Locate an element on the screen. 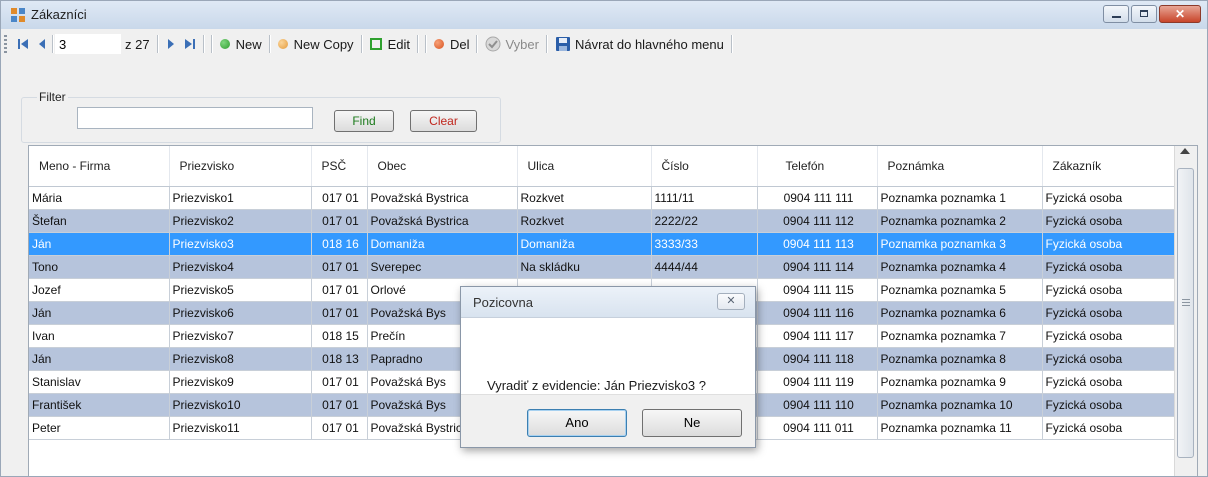 Image resolution: width=1208 pixels, height=477 pixels. move-next-button is located at coordinates (171, 44).